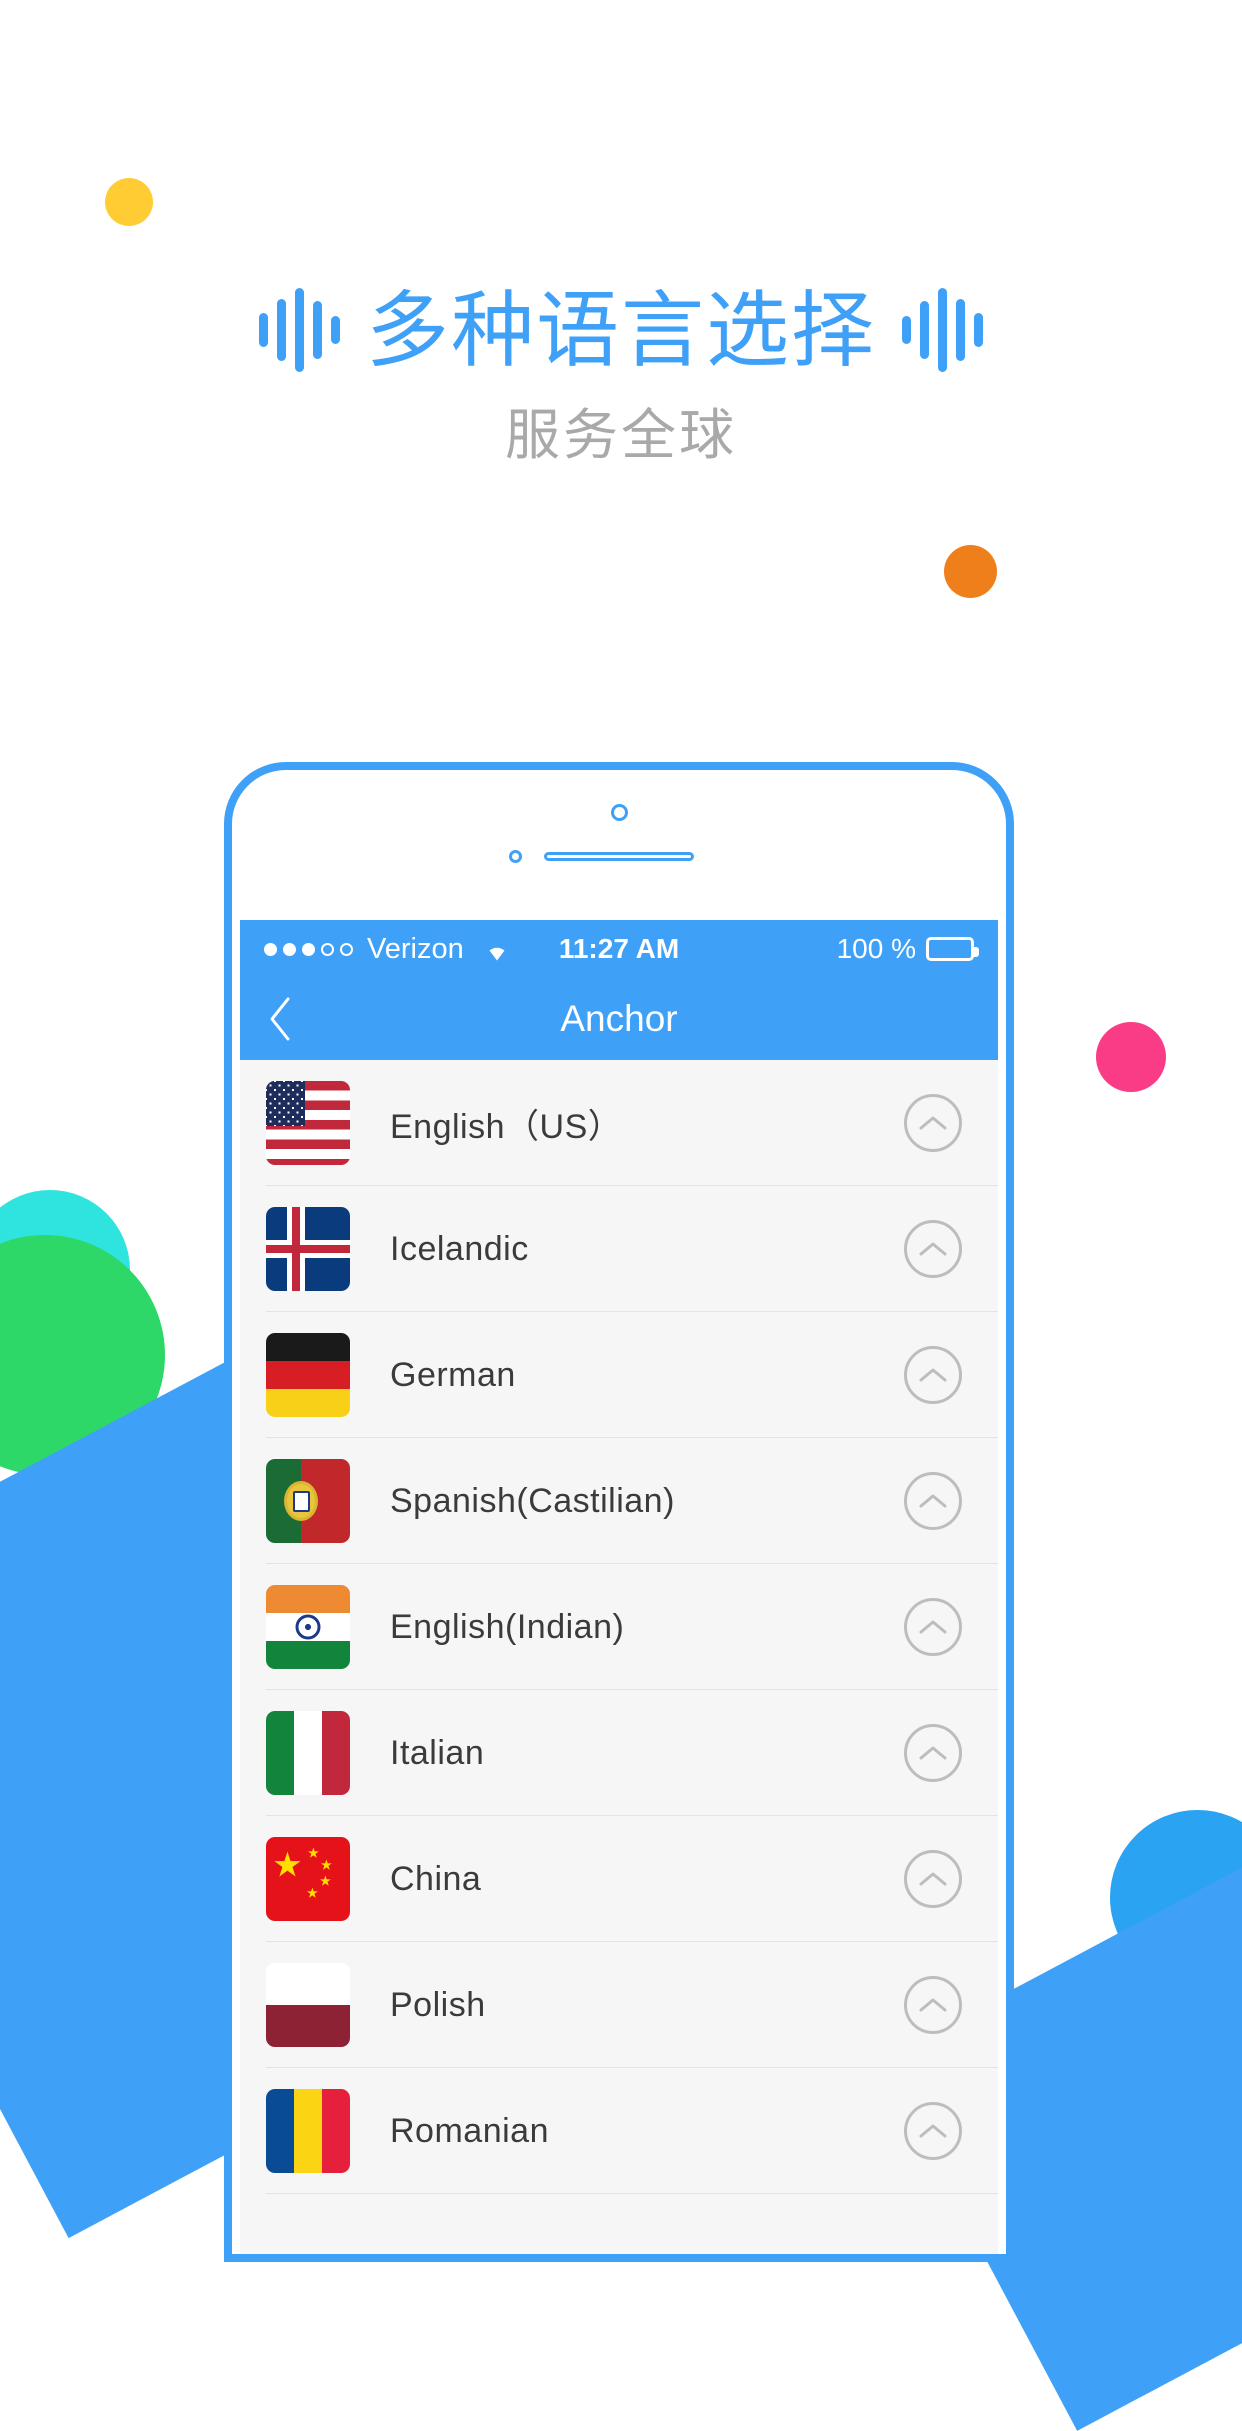  I want to click on back-button, so click(280, 1019).